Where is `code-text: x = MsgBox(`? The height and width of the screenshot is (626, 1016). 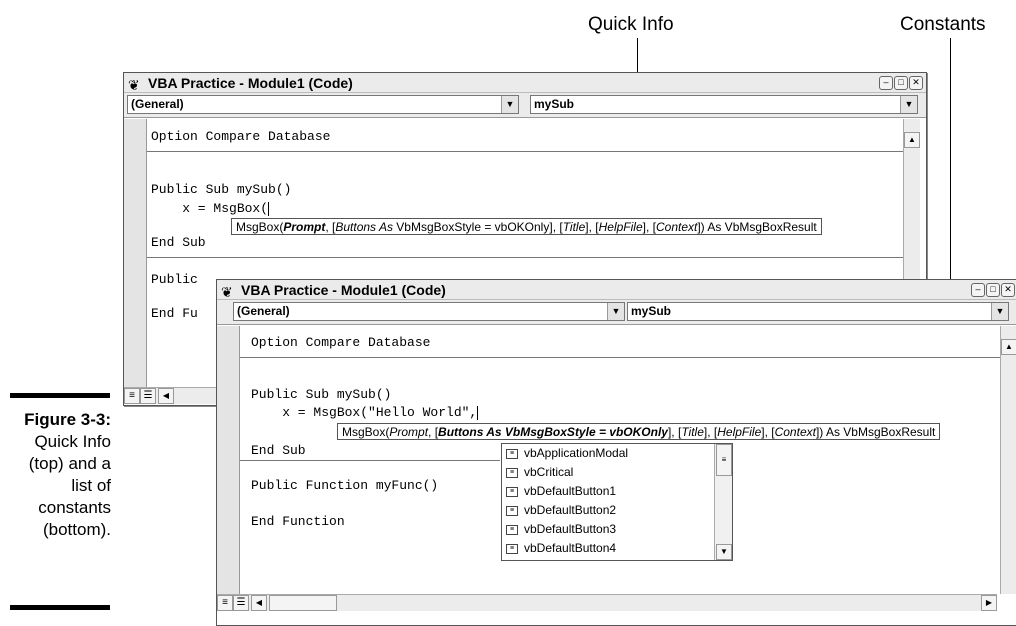
code-text: x = MsgBox( is located at coordinates (210, 208).